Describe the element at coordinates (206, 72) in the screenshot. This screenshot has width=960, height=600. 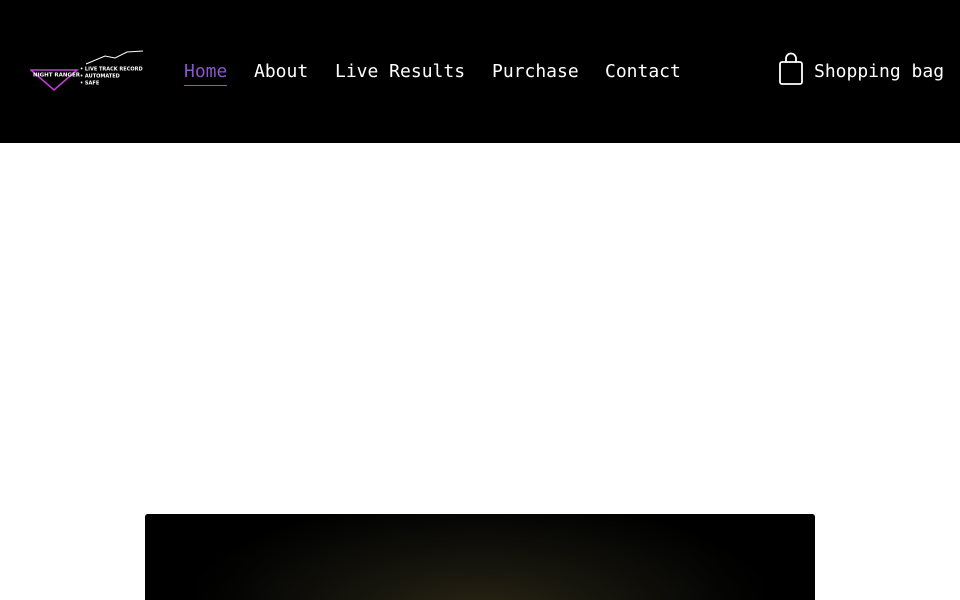
I see `nav-home: Home` at that location.